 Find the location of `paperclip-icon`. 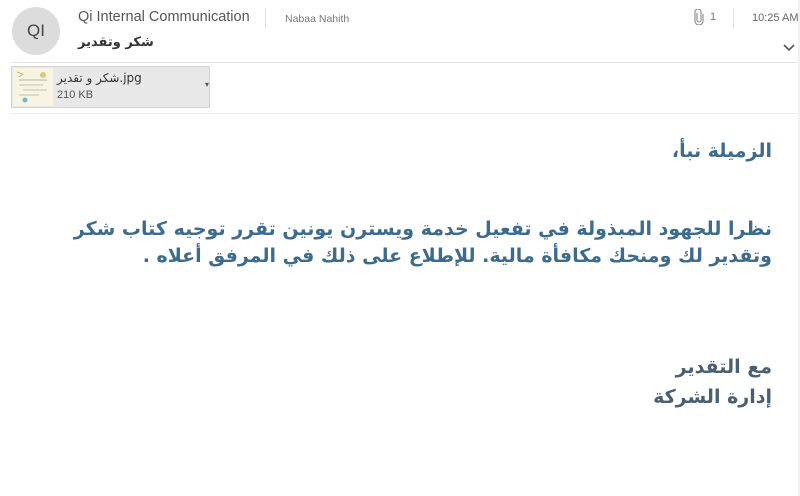

paperclip-icon is located at coordinates (699, 17).